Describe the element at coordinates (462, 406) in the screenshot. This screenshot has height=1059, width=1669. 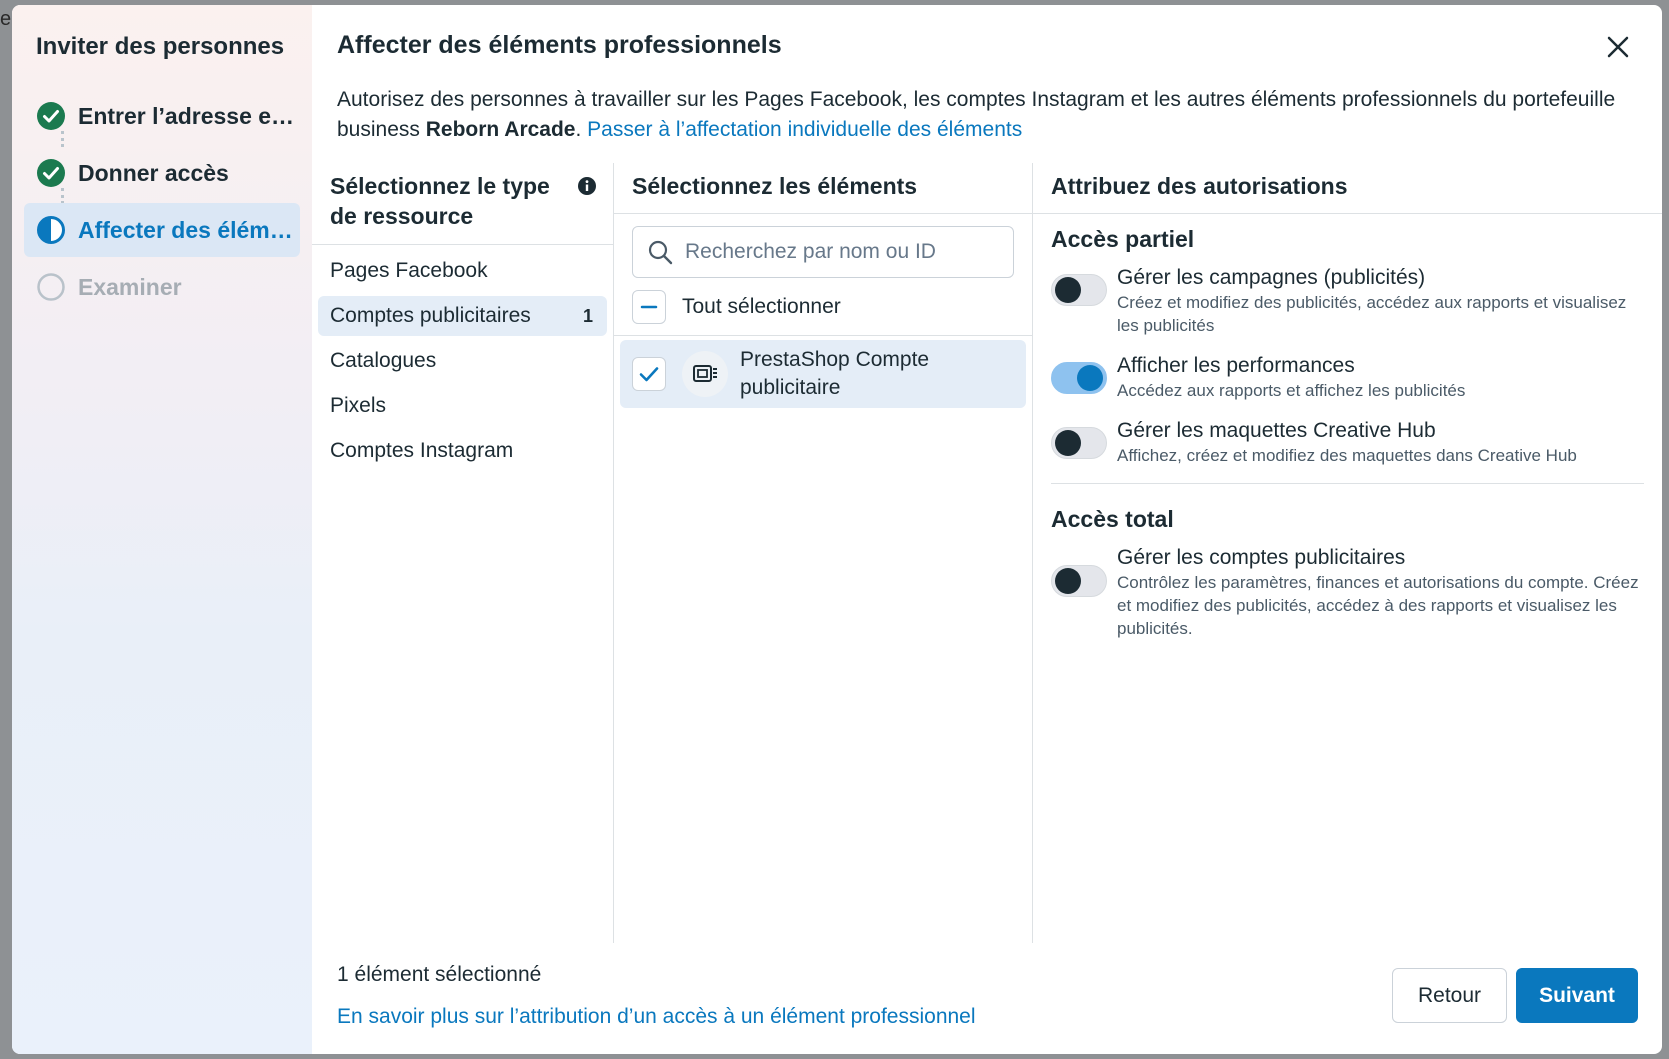
I see `resource-pixels: Pixels` at that location.